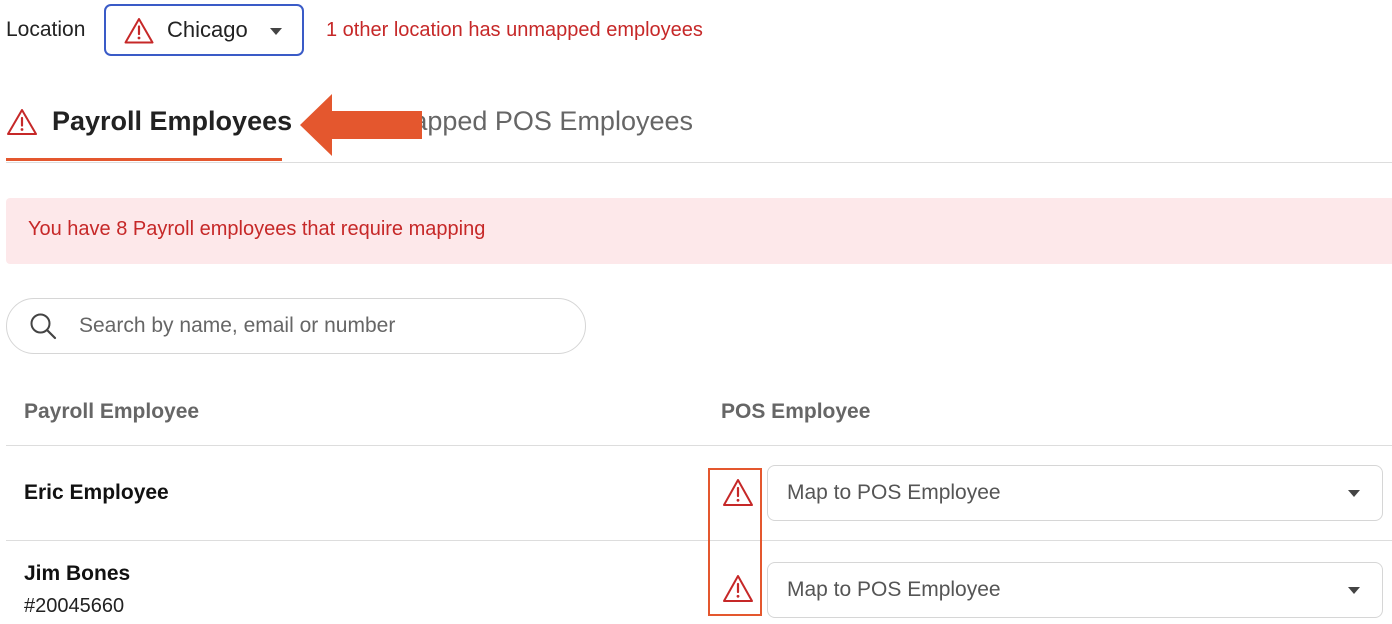 The width and height of the screenshot is (1392, 624). Describe the element at coordinates (77, 573) in the screenshot. I see `employee-name: Jim Bones` at that location.